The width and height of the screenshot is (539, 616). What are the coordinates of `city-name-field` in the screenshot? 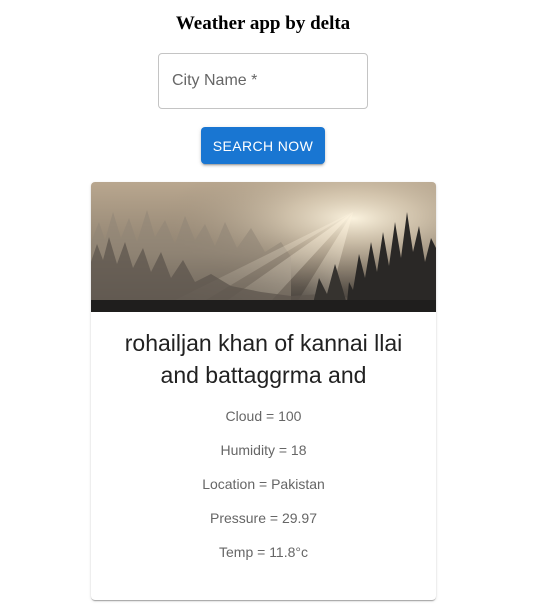 It's located at (263, 81).